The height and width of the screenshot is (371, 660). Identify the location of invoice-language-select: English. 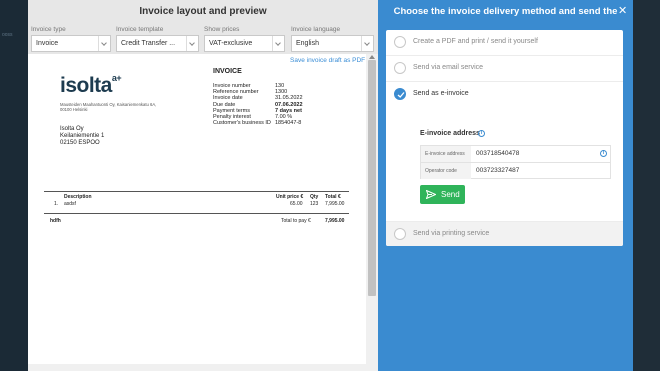
(332, 43).